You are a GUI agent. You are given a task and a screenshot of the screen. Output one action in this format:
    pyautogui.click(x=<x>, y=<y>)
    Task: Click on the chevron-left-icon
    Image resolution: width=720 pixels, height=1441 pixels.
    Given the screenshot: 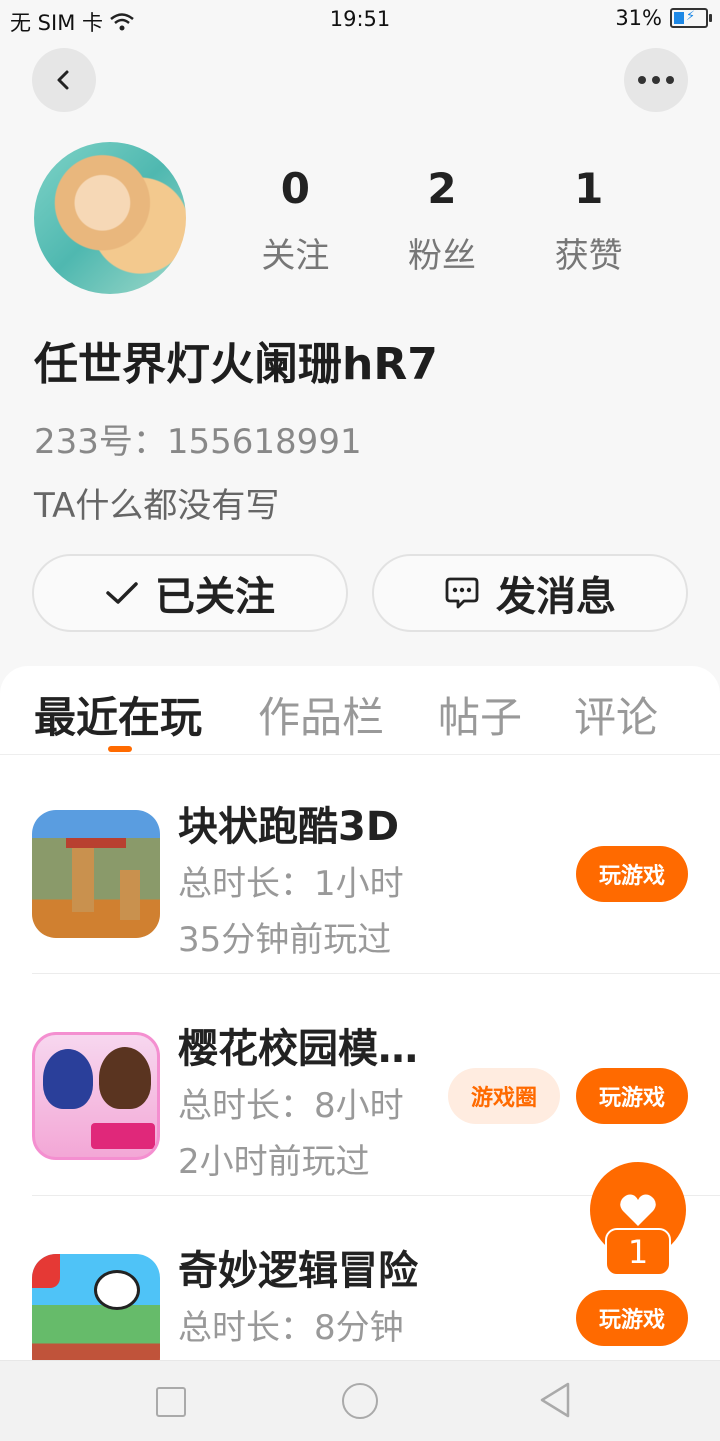 What is the action you would take?
    pyautogui.click(x=63, y=80)
    